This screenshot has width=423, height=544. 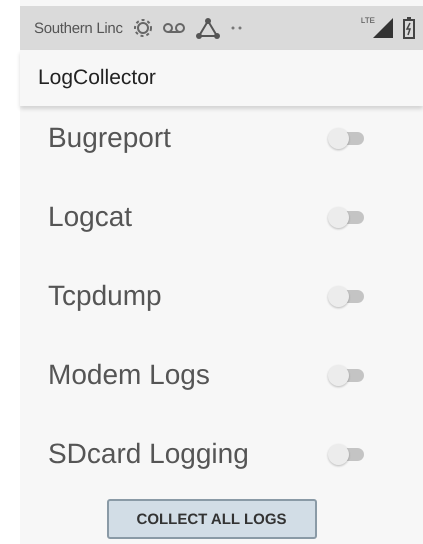 I want to click on setting-label: Modem Logs, so click(x=129, y=374).